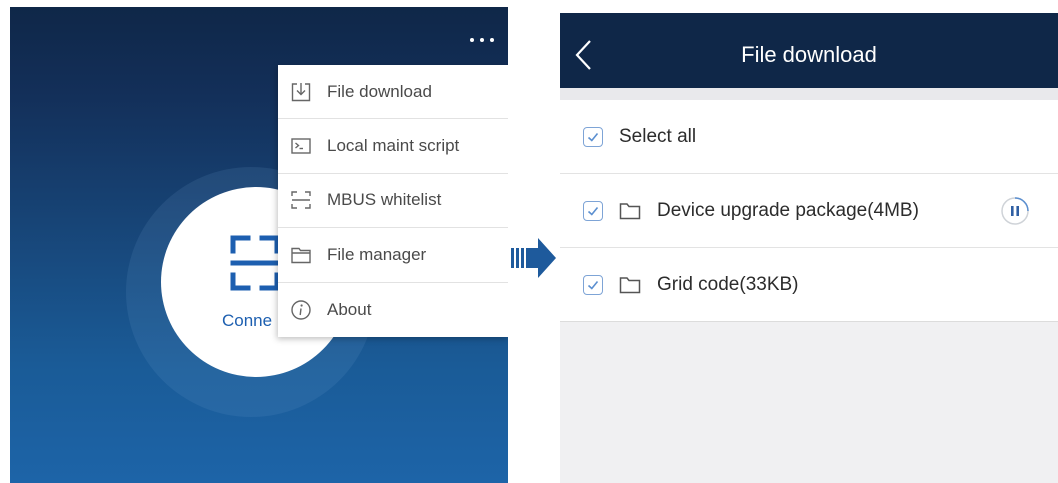 Image resolution: width=1058 pixels, height=483 pixels. What do you see at coordinates (379, 91) in the screenshot?
I see `menu-label: File download` at bounding box center [379, 91].